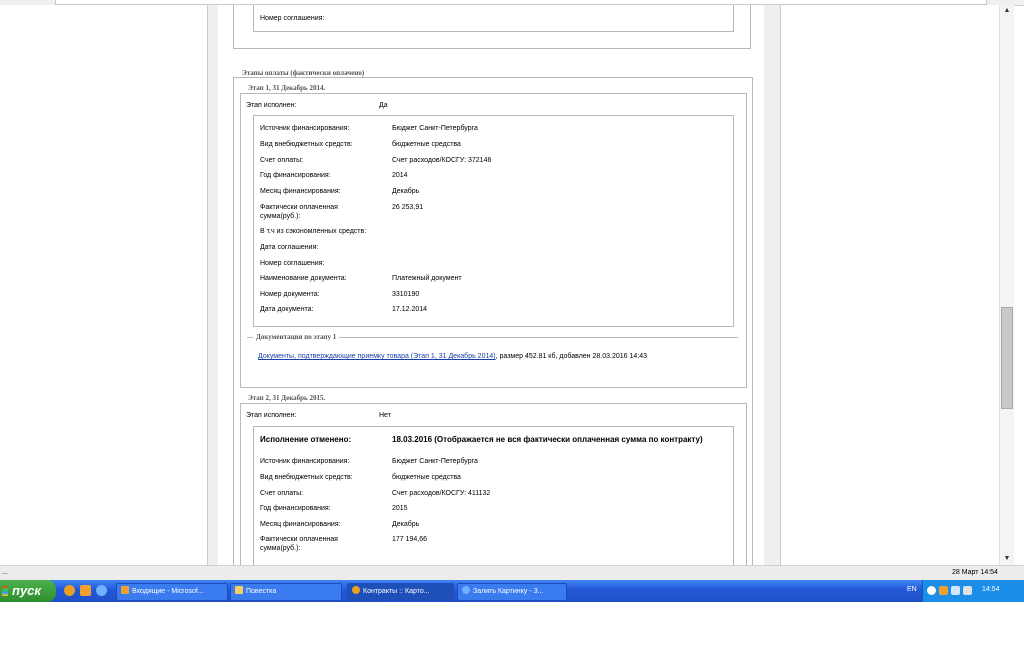 This screenshot has height=670, width=1024. Describe the element at coordinates (303, 73) in the screenshot. I see `payments-legend: Этапы оплаты (фактически оплачено)` at that location.